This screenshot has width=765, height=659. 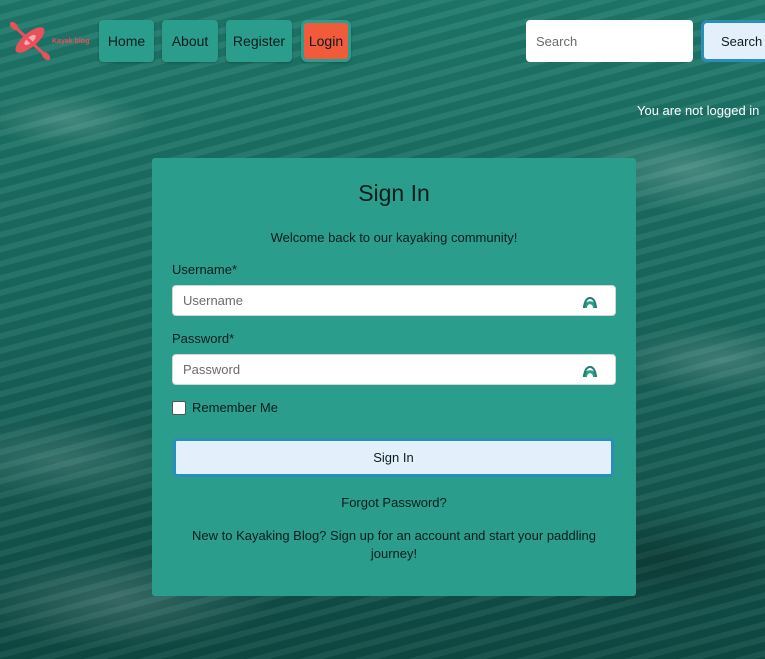 I want to click on signin-subtitle: Welcome back to our kayaking community!, so click(x=394, y=237).